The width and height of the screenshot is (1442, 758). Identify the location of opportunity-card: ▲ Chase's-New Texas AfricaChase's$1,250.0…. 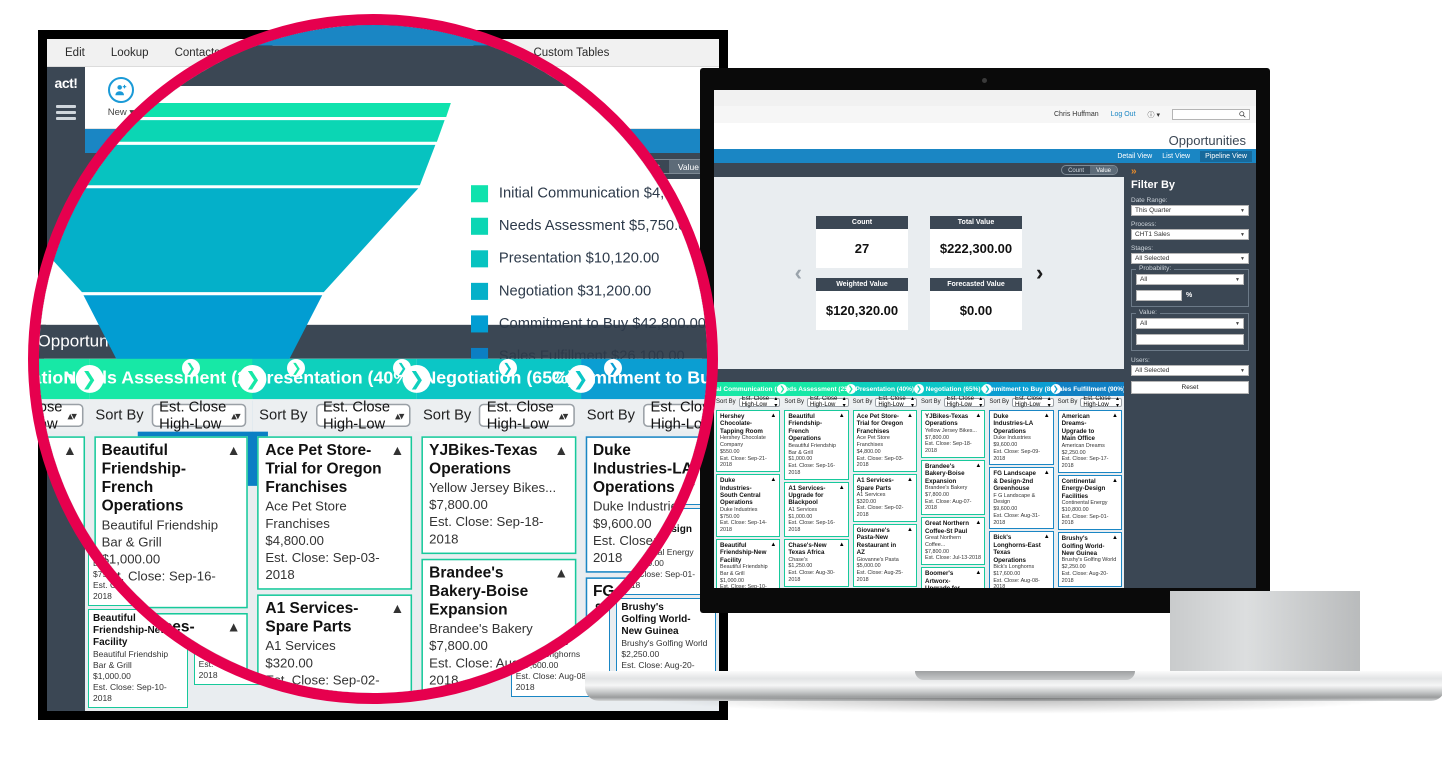
(816, 562).